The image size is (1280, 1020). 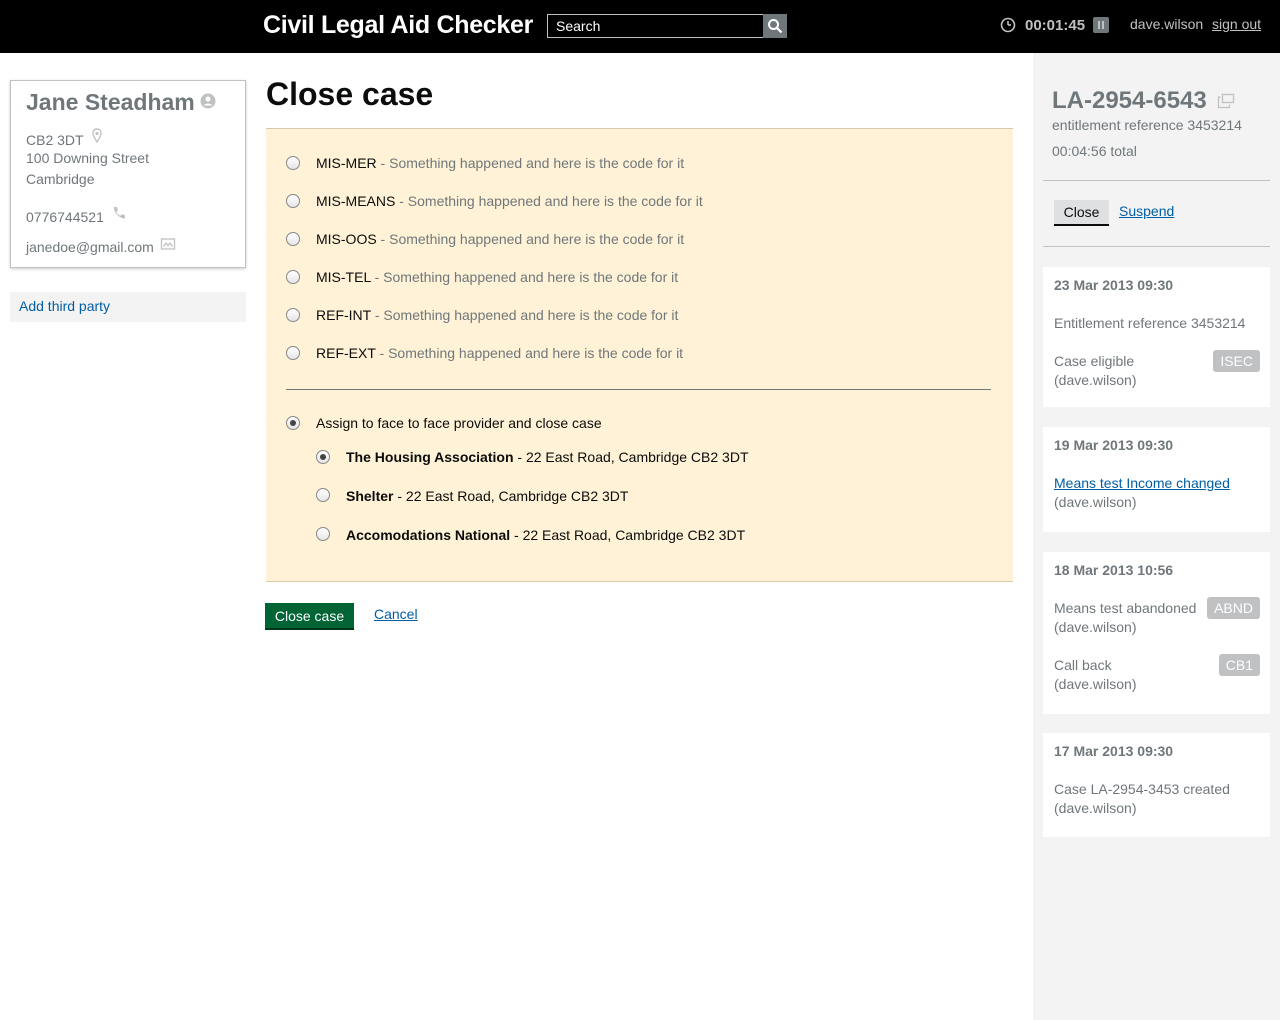 What do you see at coordinates (208, 101) in the screenshot?
I see `user-icon` at bounding box center [208, 101].